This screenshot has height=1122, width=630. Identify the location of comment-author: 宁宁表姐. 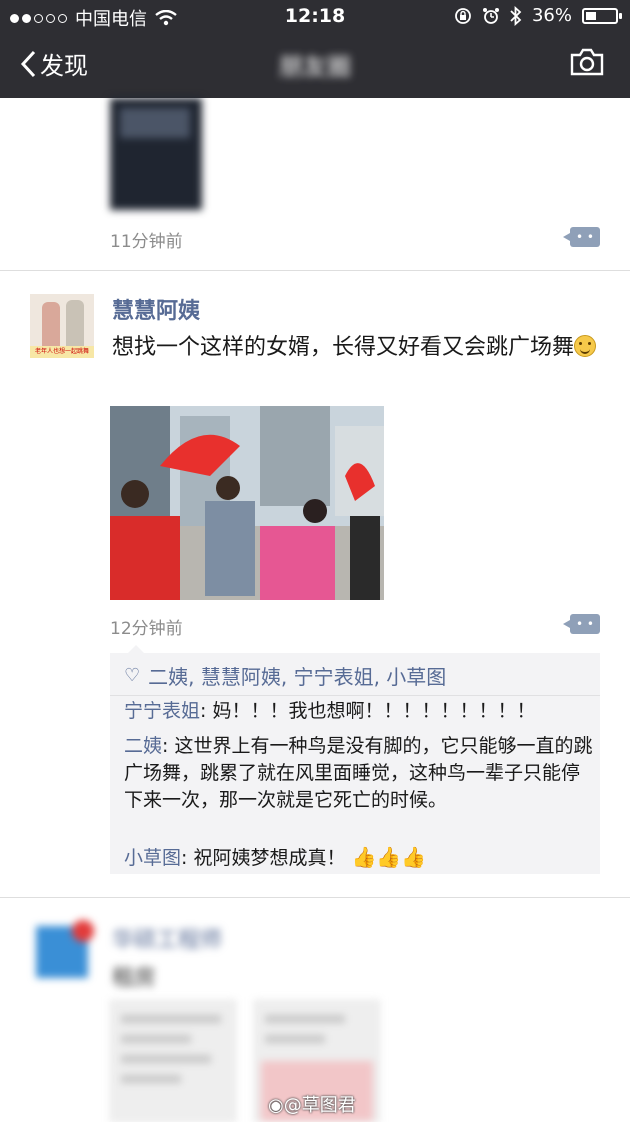
(162, 711).